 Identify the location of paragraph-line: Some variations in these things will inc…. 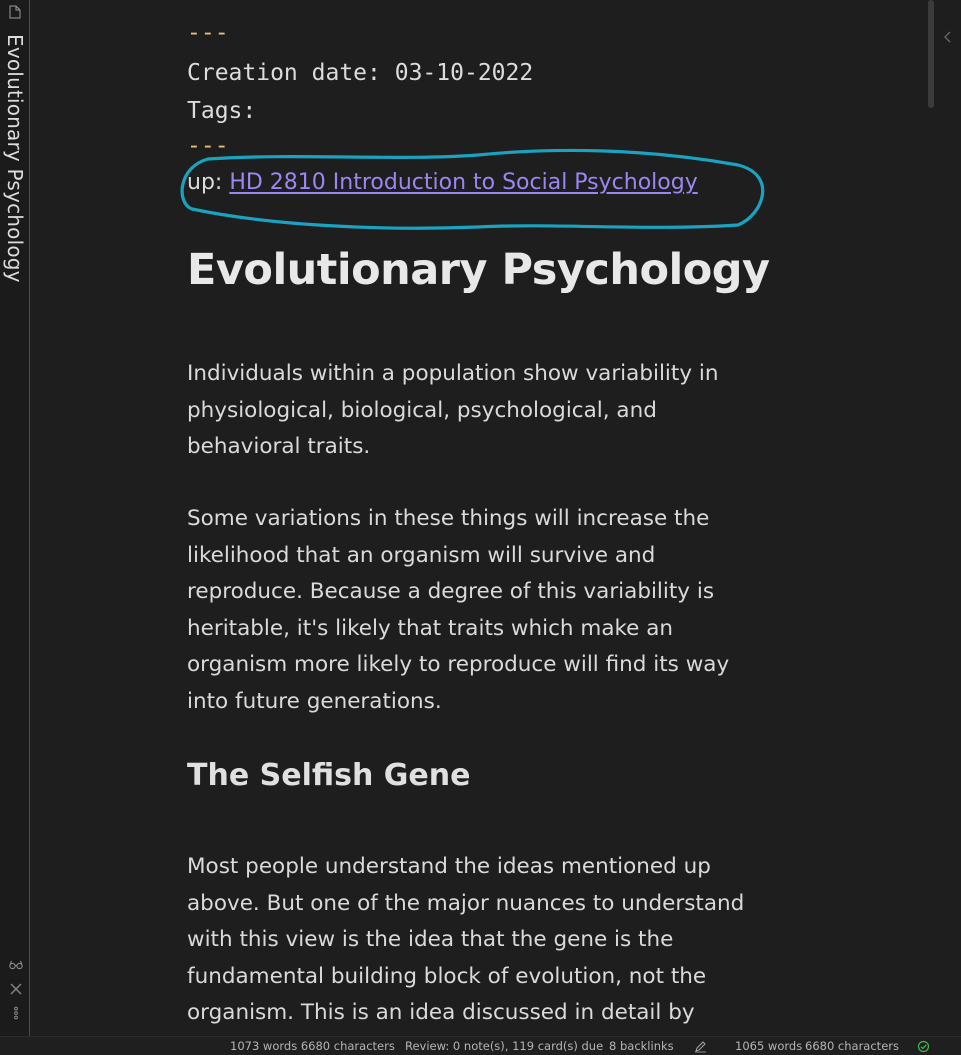
(448, 518).